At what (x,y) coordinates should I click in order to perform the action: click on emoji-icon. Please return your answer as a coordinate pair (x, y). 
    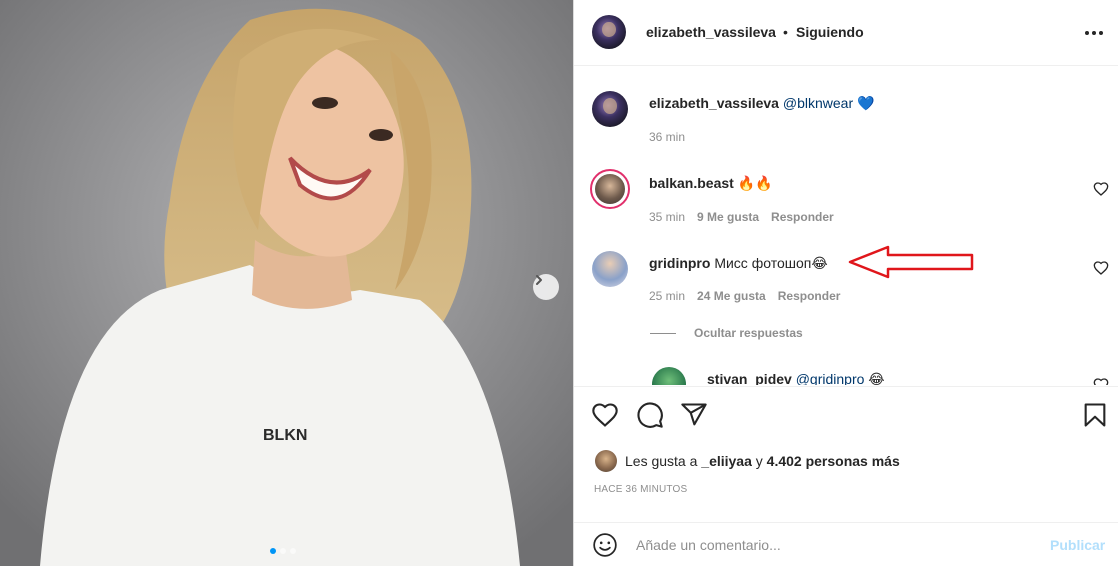
    Looking at the image, I should click on (605, 545).